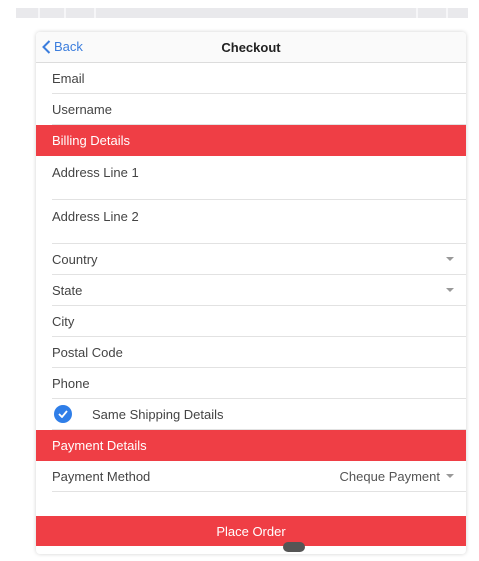  I want to click on address-line-2-field: Address Line 2, so click(259, 222).